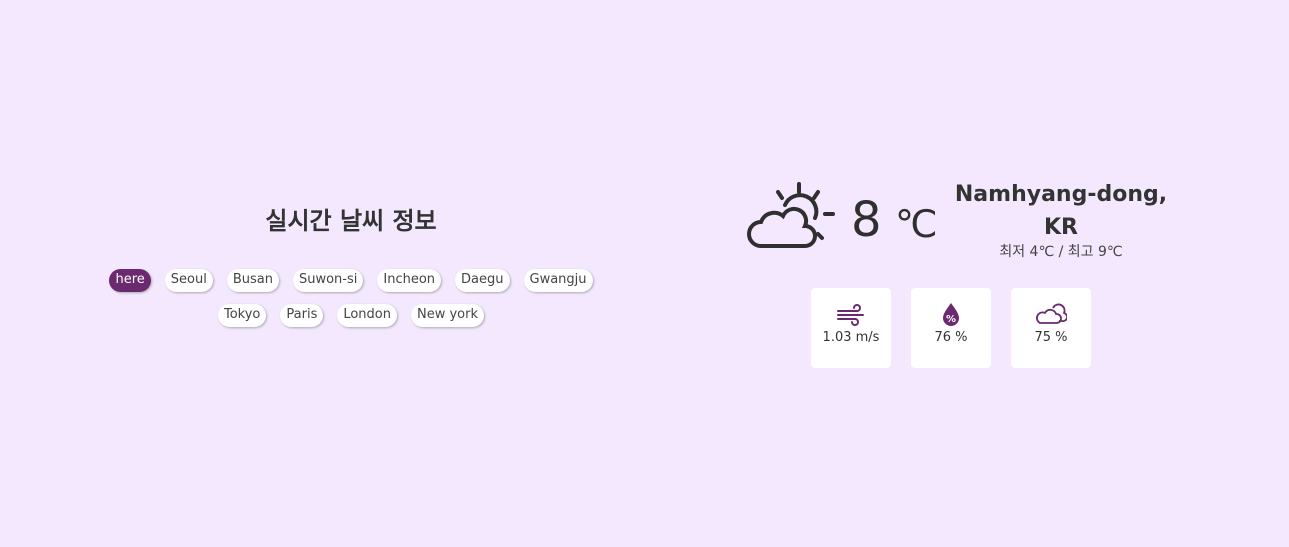 The image size is (1289, 547). I want to click on city-chip-paris: Paris, so click(302, 315).